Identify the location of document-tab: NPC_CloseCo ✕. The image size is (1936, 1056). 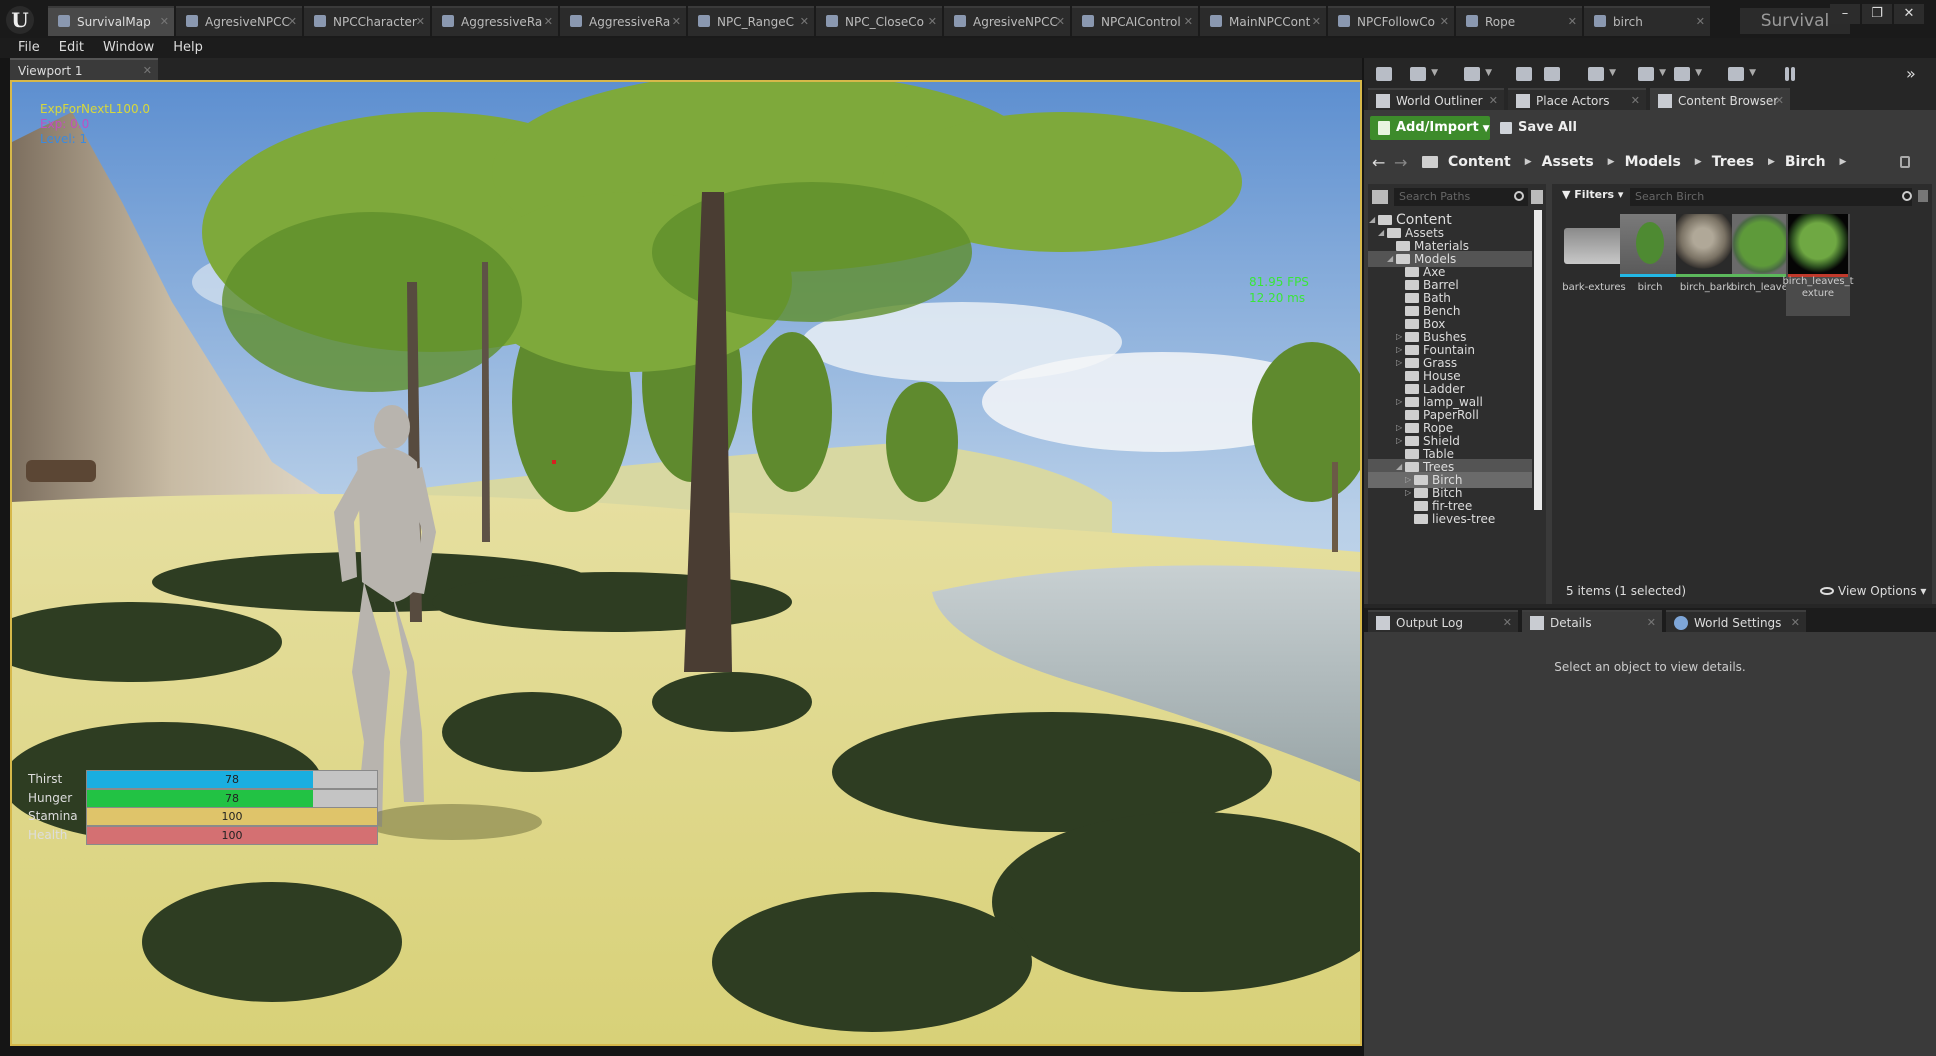
(879, 21).